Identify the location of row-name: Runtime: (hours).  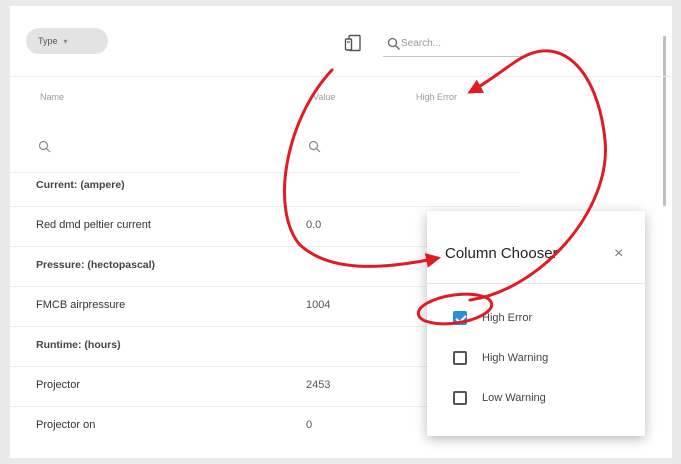
(78, 345).